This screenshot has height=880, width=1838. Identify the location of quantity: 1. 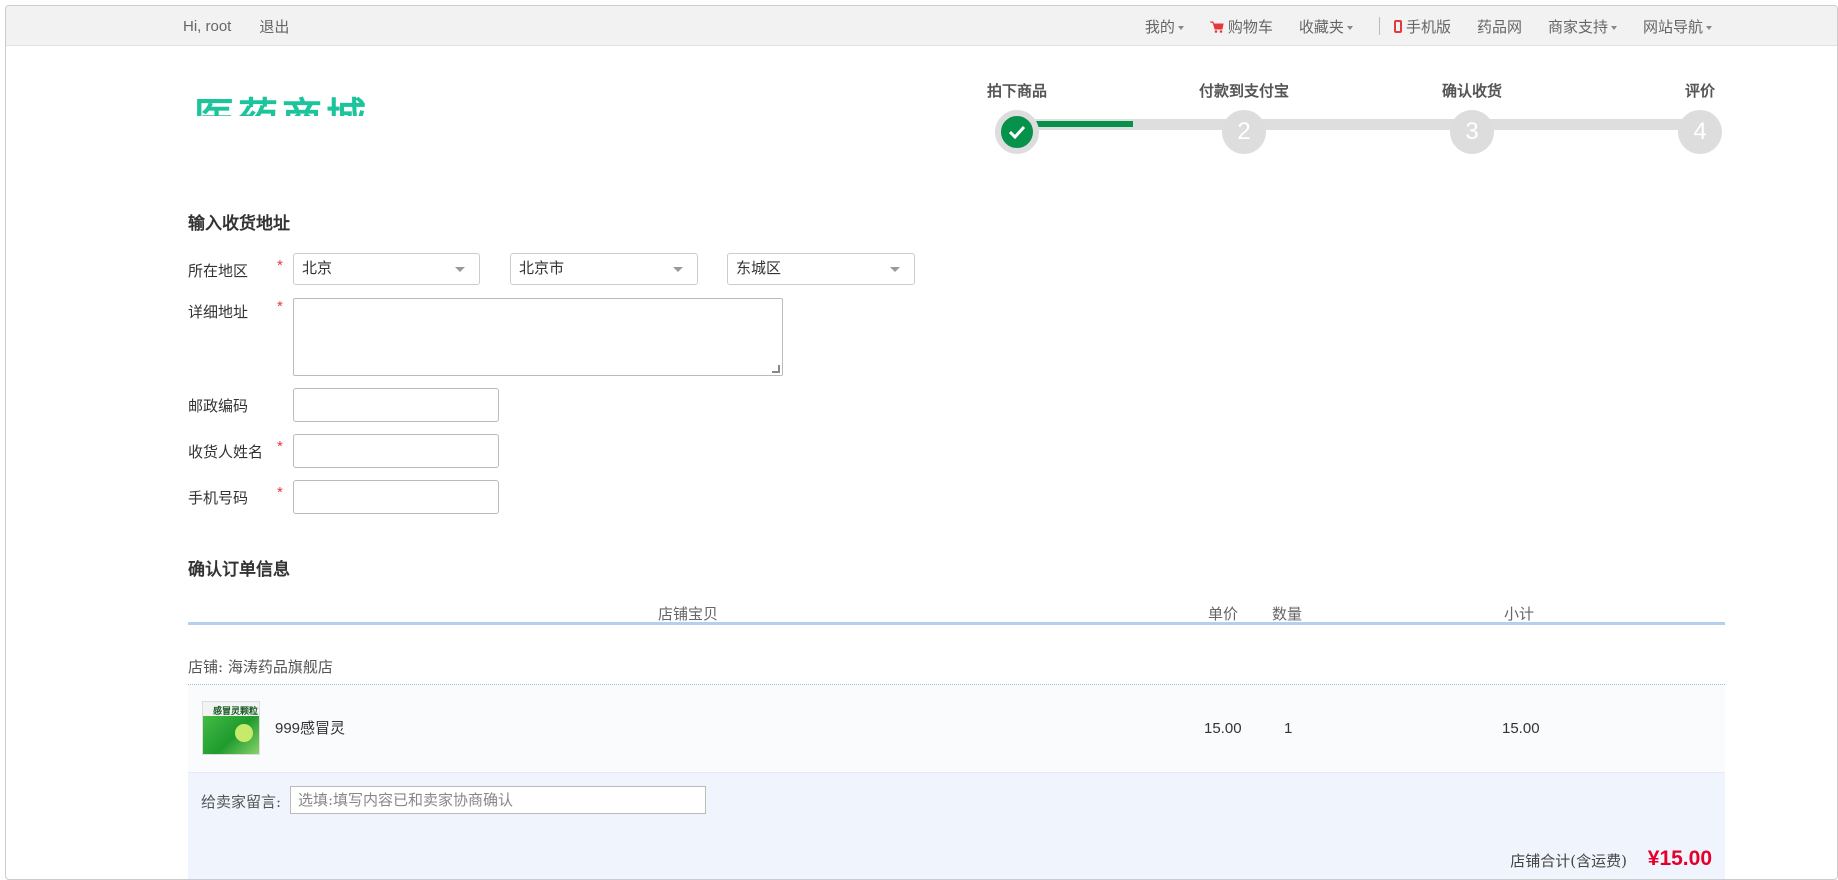
(1288, 728).